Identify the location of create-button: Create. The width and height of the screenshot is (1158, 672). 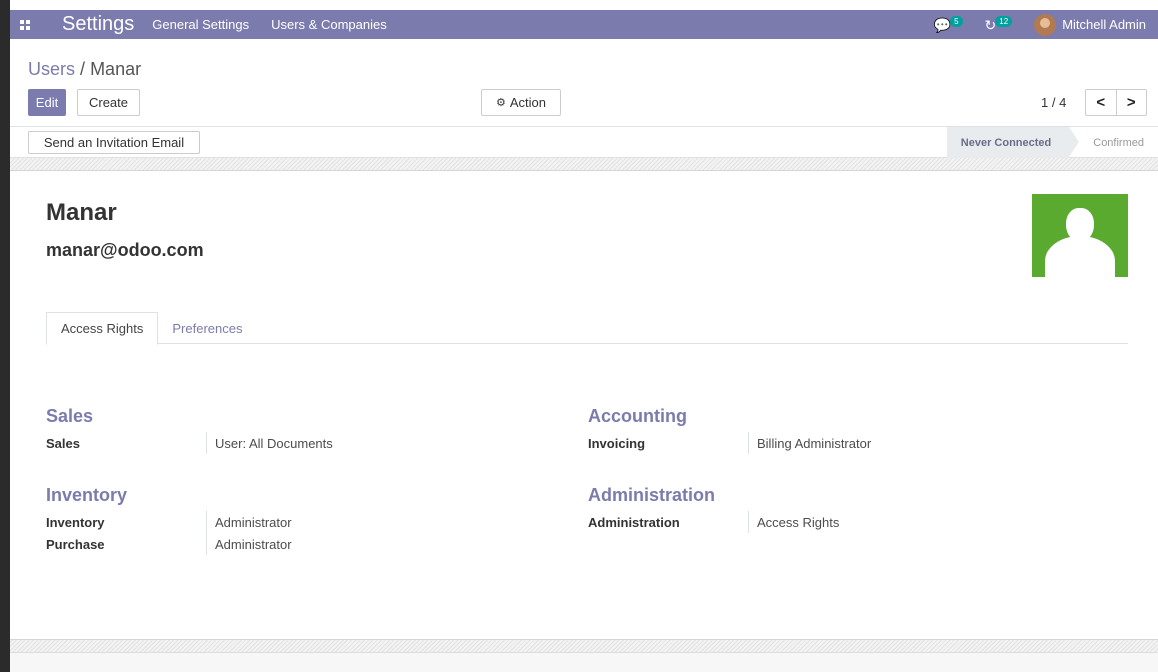
(108, 102).